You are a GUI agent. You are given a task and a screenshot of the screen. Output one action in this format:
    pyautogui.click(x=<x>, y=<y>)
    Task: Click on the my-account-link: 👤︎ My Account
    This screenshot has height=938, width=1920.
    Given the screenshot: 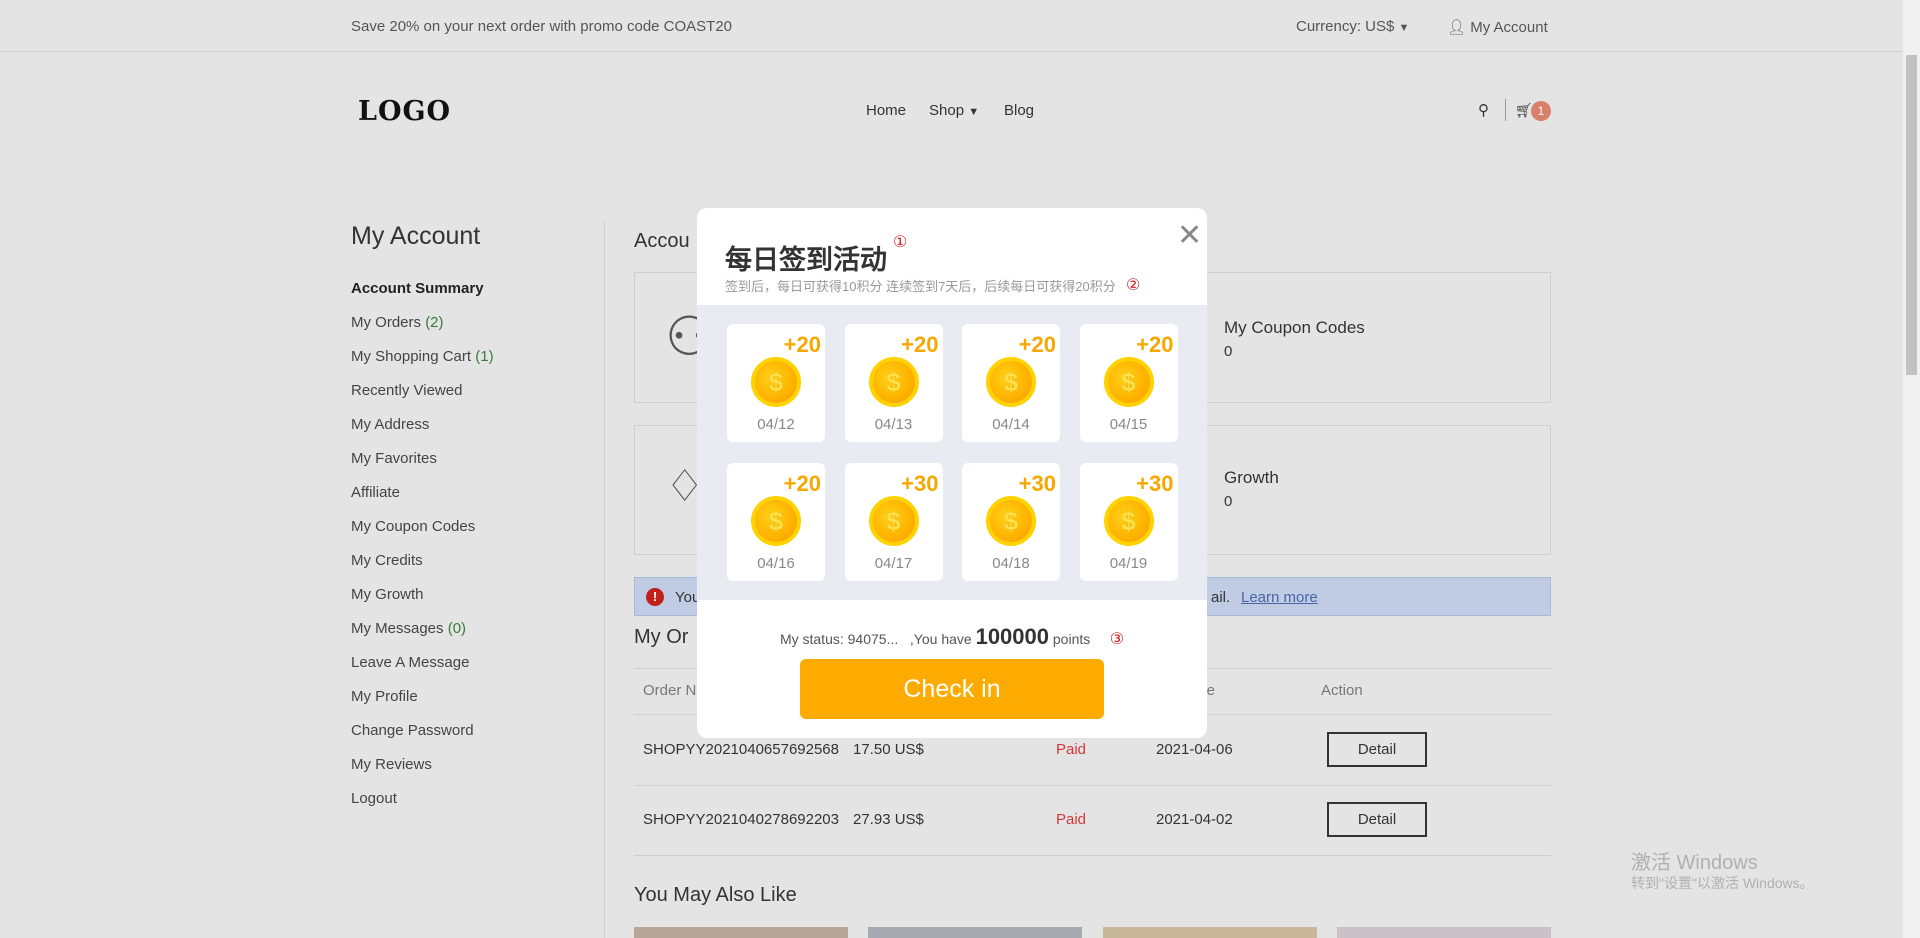 What is the action you would take?
    pyautogui.click(x=1497, y=27)
    